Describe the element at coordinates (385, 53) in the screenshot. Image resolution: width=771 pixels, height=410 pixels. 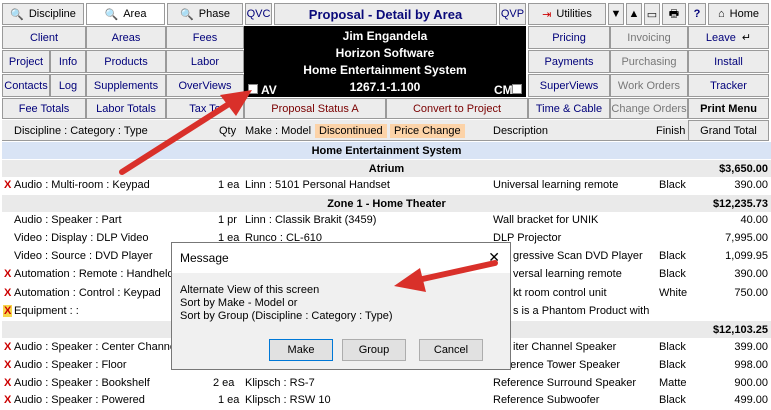
I see `company-name: Horizon Software` at that location.